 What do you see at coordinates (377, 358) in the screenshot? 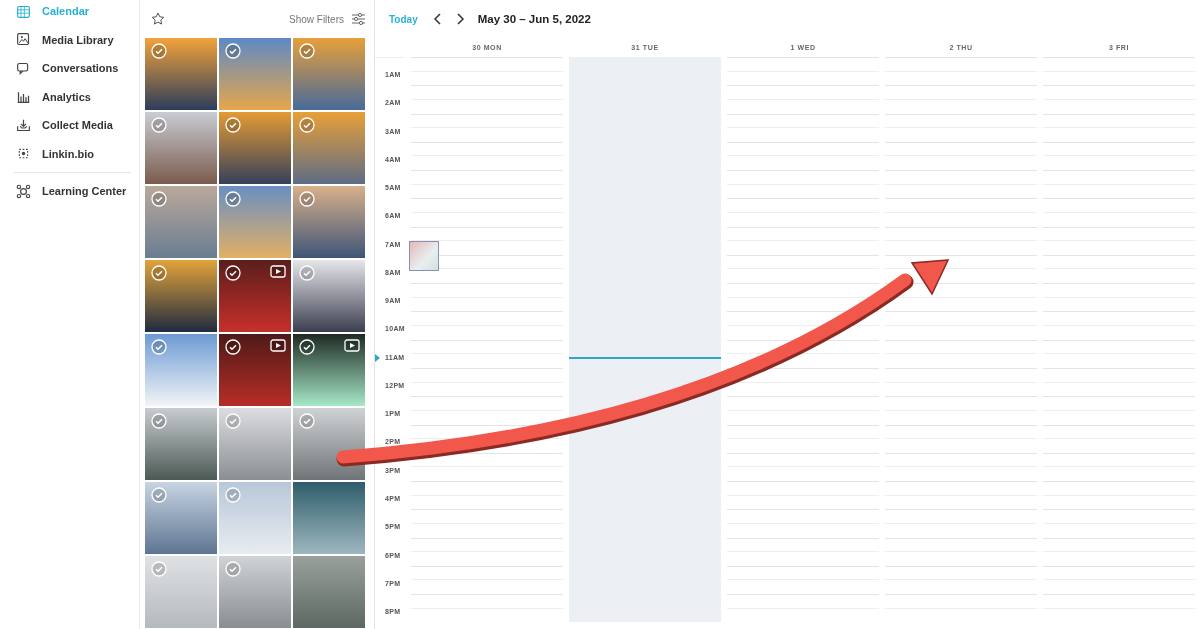
I see `current-time-marker-icon` at bounding box center [377, 358].